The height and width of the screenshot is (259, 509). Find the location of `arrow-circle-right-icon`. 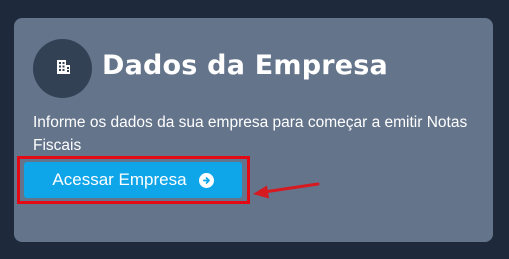

arrow-circle-right-icon is located at coordinates (206, 180).